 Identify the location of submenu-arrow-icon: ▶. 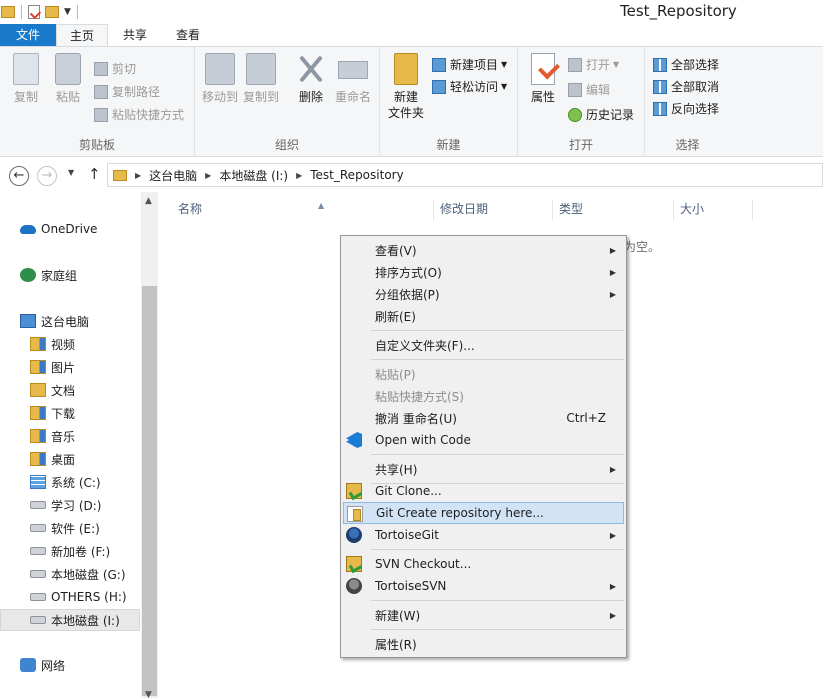
(612, 469).